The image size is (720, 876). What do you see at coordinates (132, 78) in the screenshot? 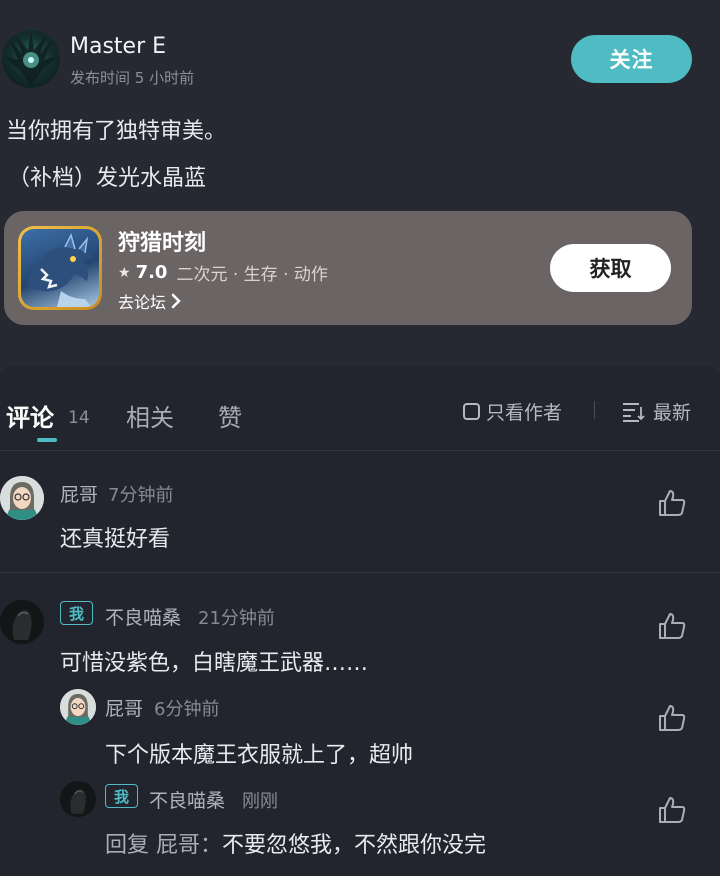
I see `publish-time: 发布时间 5 小时前` at bounding box center [132, 78].